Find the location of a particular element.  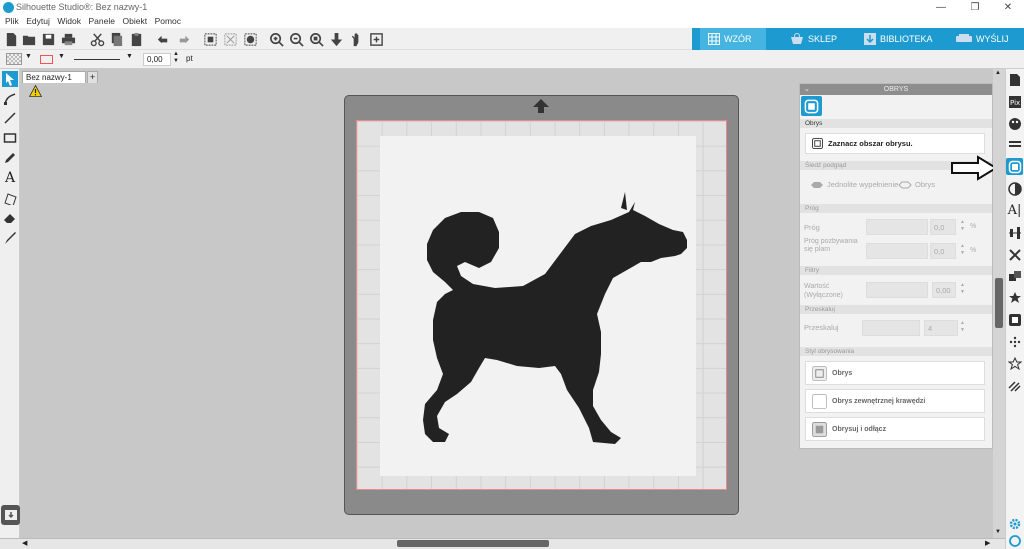

add-tab-button: + is located at coordinates (92, 77).